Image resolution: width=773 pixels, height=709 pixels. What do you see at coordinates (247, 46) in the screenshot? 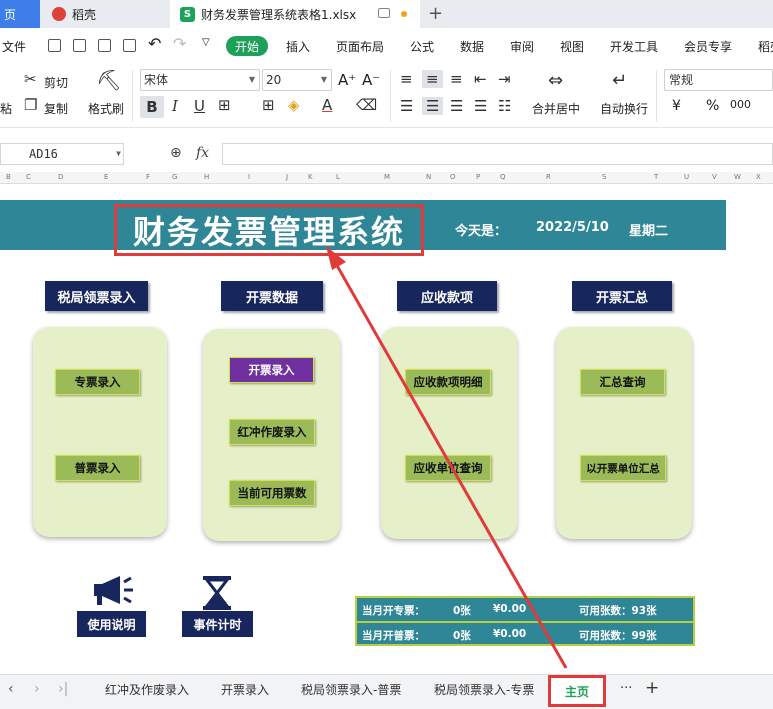
I see `menu-start: 开始` at bounding box center [247, 46].